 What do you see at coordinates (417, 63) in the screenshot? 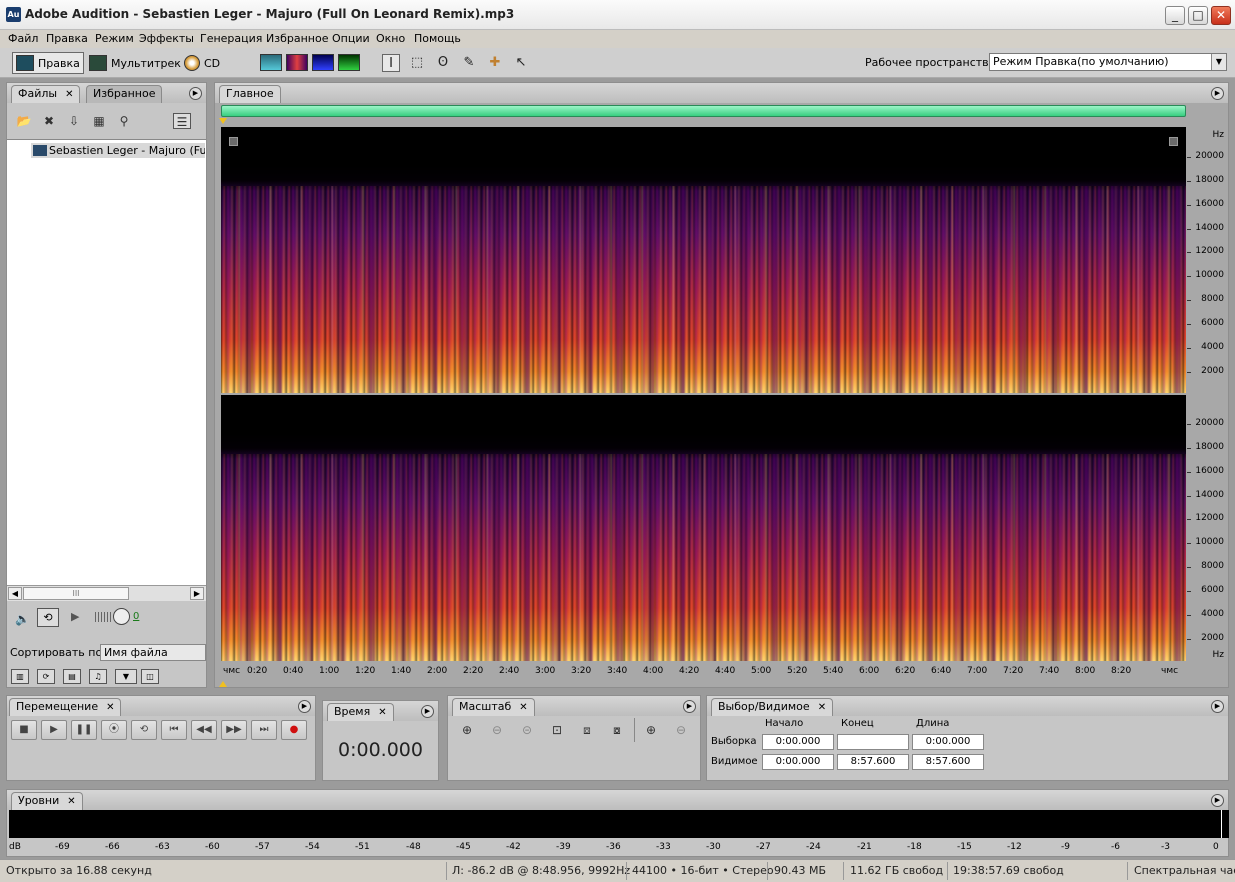
I see `marquee-tool-icon: ⬚` at bounding box center [417, 63].